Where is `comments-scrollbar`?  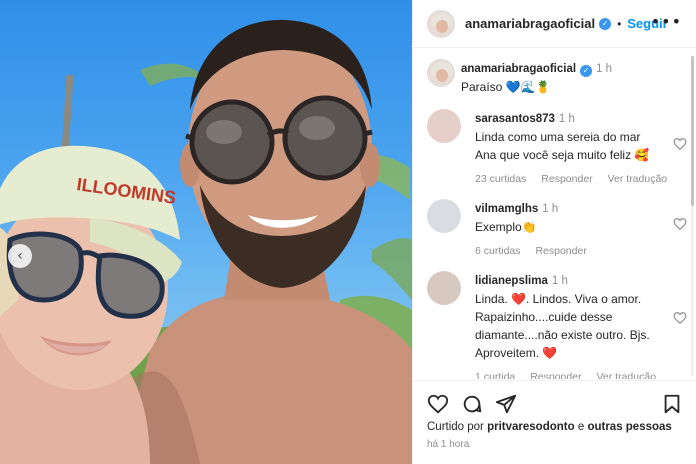 comments-scrollbar is located at coordinates (692, 216).